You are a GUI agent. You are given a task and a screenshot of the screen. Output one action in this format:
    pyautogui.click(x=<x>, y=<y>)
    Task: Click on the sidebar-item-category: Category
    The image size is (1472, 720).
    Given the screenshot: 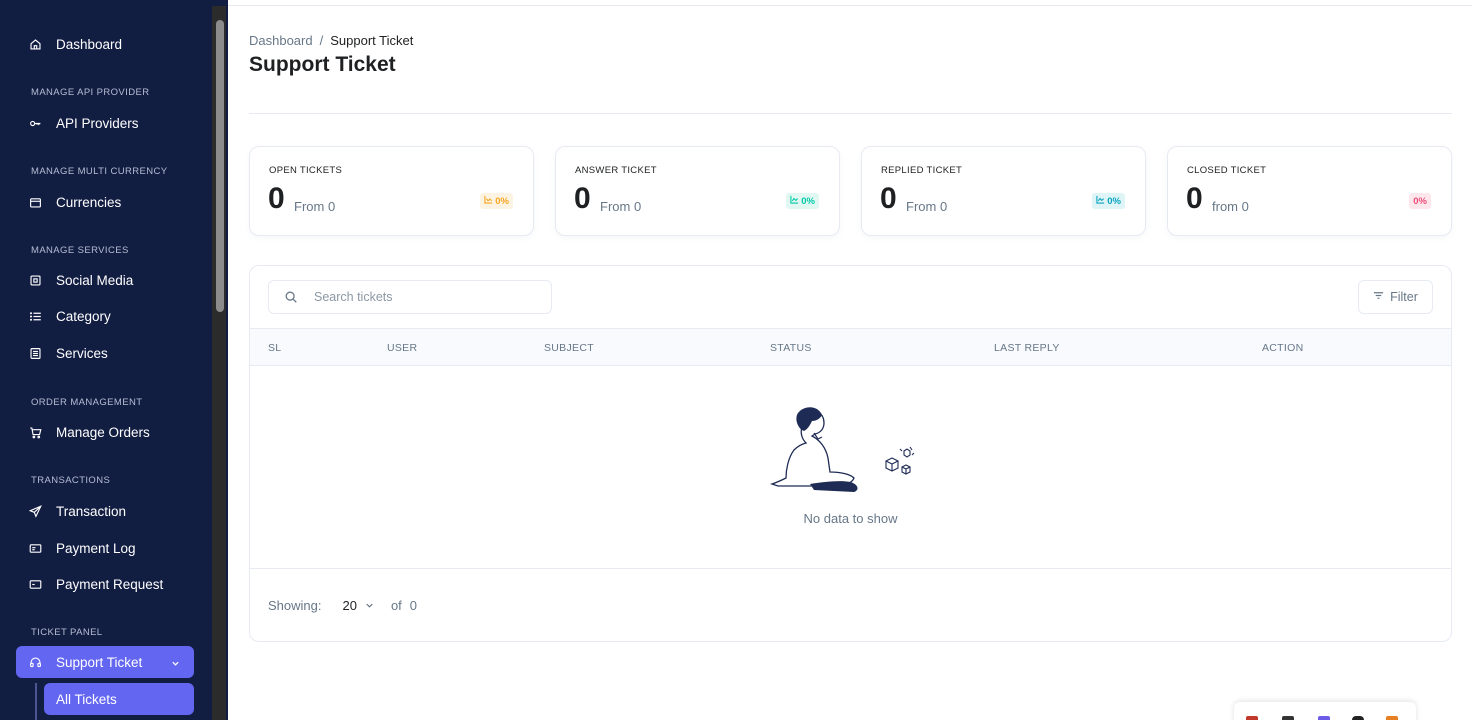 What is the action you would take?
    pyautogui.click(x=105, y=316)
    